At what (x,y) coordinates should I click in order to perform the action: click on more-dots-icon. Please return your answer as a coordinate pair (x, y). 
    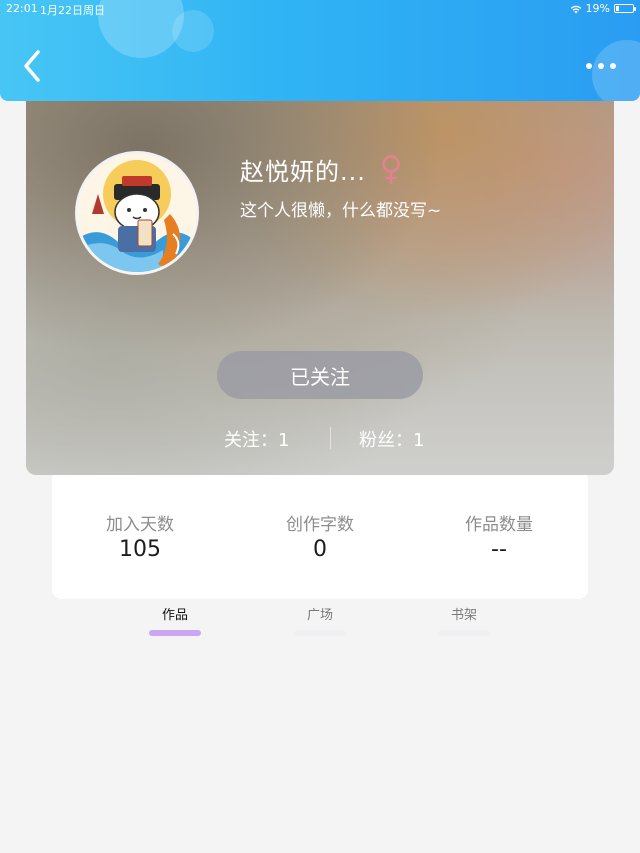
    Looking at the image, I should click on (604, 66).